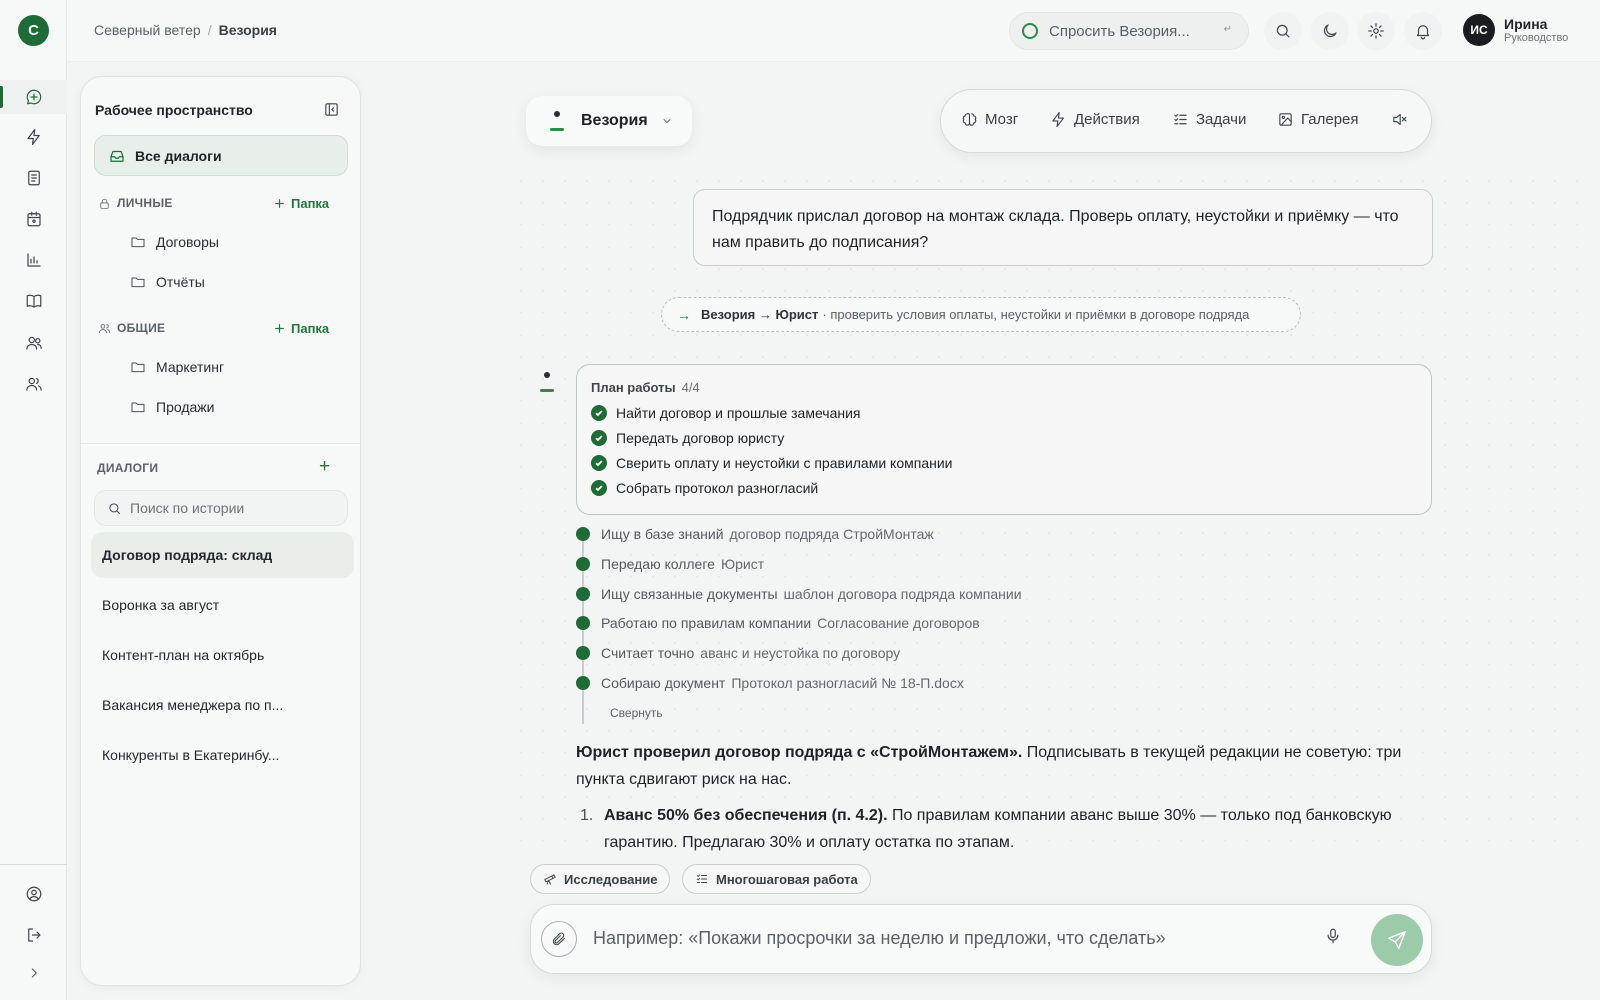  I want to click on workspace-title: Рабочее пространство, so click(174, 110).